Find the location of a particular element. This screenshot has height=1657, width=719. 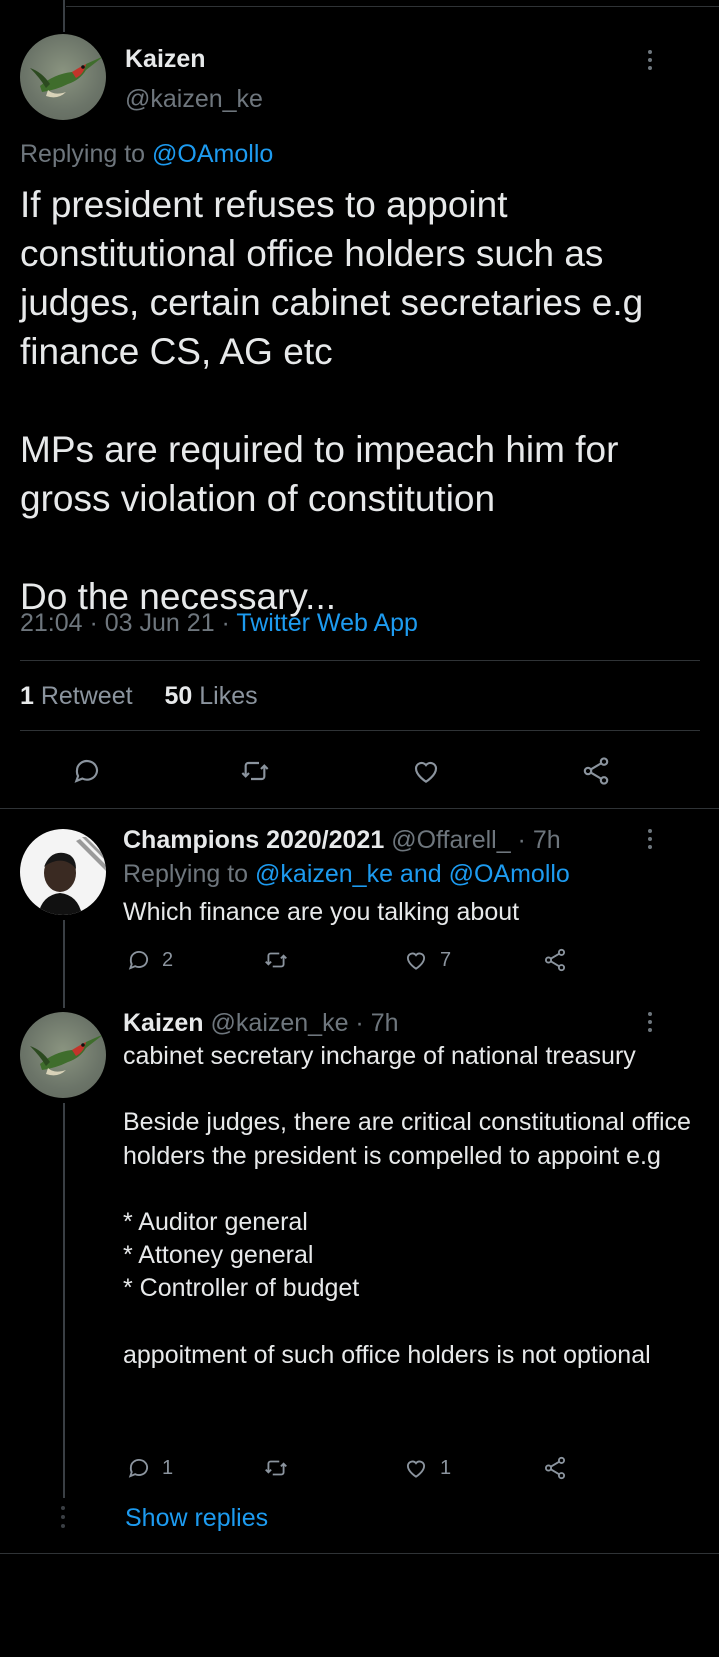

replying-to-line: Replying to @kaizen_ke and @OAmollo is located at coordinates (346, 874).